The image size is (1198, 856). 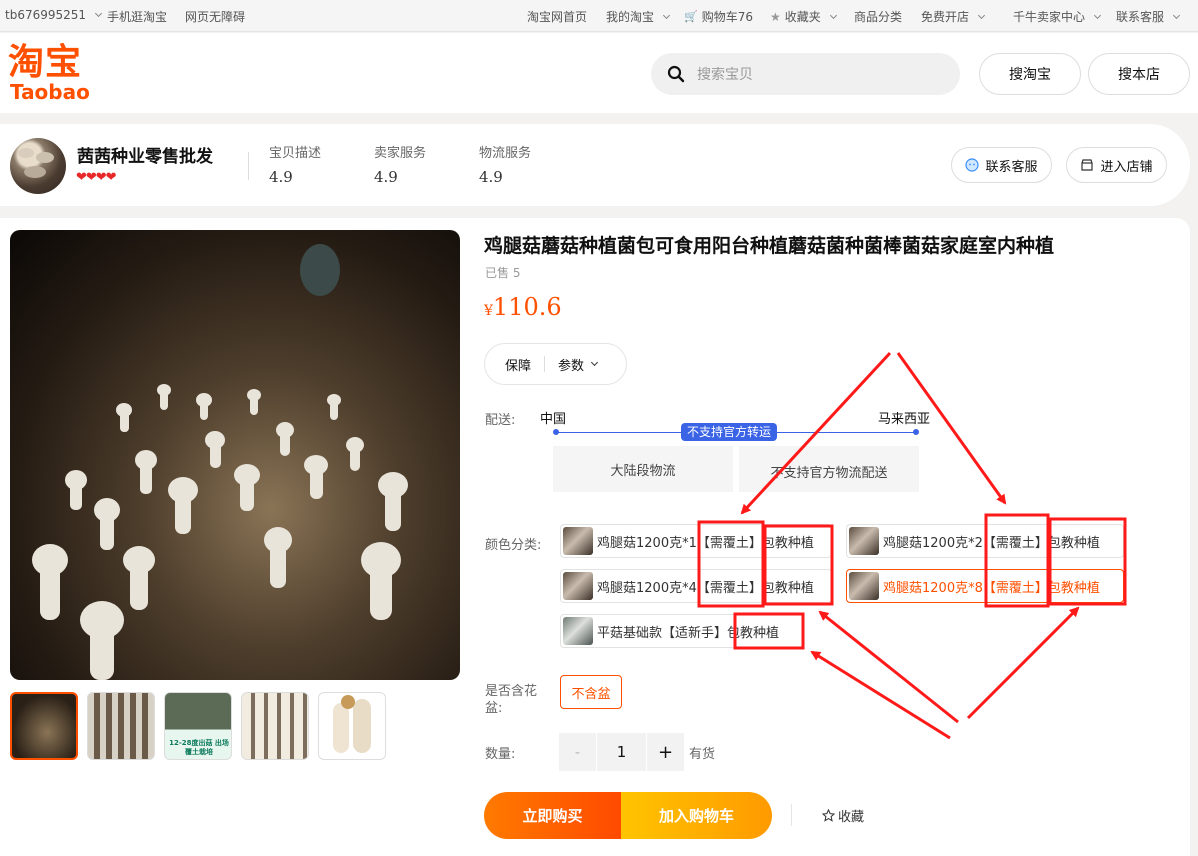 What do you see at coordinates (803, 16) in the screenshot?
I see `favorites-link: ★ 收藏夹` at bounding box center [803, 16].